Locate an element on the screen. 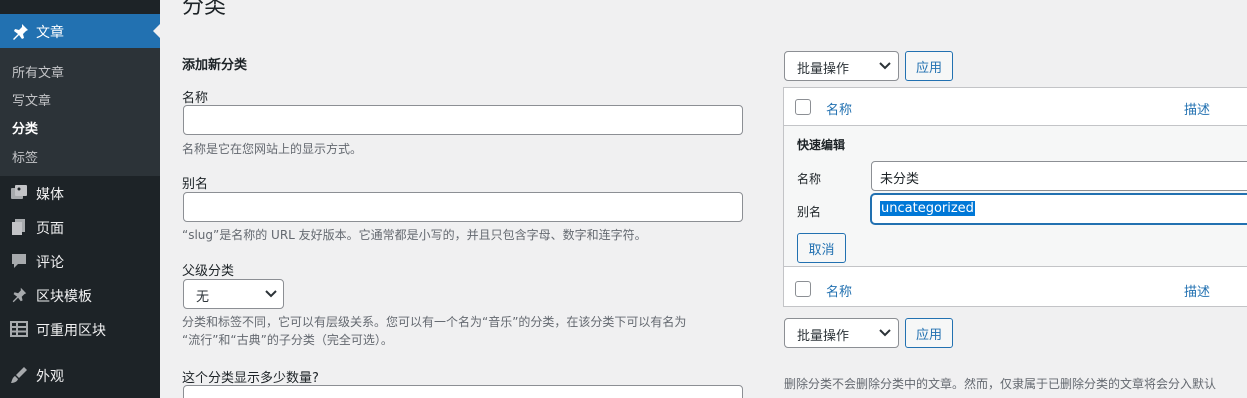  quick-edit-panel: 快速编辑 名称 未分类 别名 uncategorized 取消 is located at coordinates (1015, 196).